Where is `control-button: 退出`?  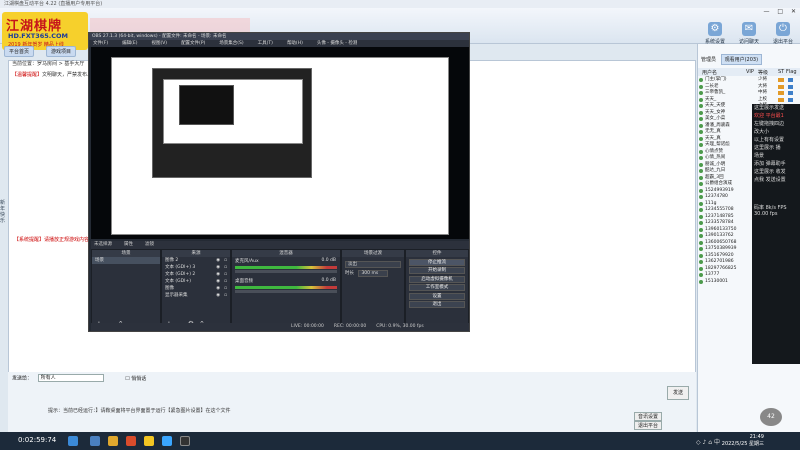 control-button: 退出 is located at coordinates (437, 304).